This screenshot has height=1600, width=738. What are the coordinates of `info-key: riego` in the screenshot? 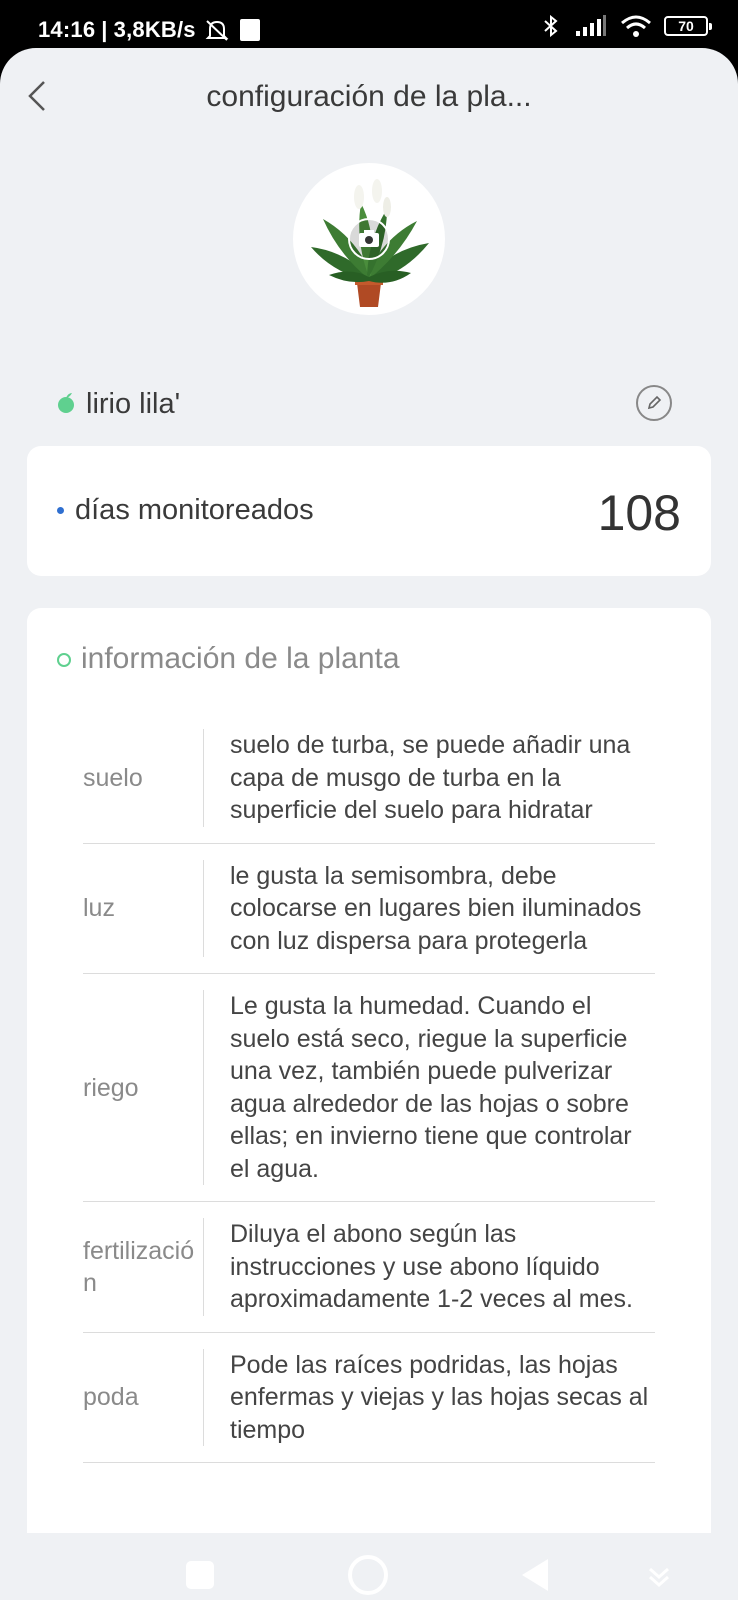 It's located at (111, 1087).